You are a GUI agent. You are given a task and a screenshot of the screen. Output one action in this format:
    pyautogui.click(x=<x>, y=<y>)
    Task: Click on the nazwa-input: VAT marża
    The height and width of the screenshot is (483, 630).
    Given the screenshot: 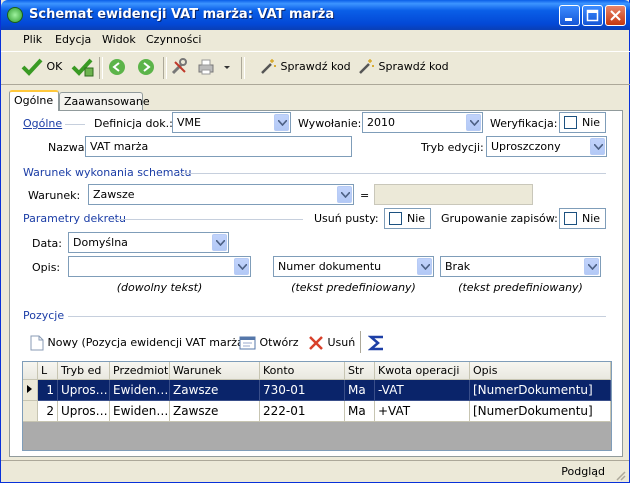 What is the action you would take?
    pyautogui.click(x=218, y=146)
    